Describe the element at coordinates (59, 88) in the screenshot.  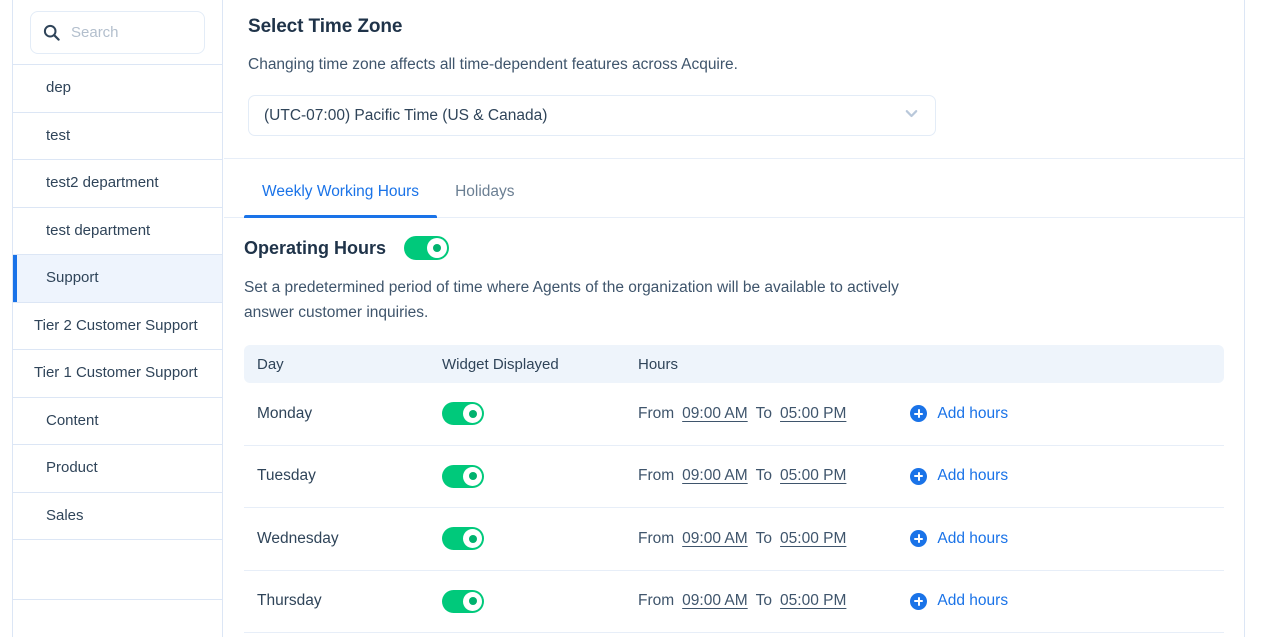
I see `sidebar-item-label: dep` at that location.